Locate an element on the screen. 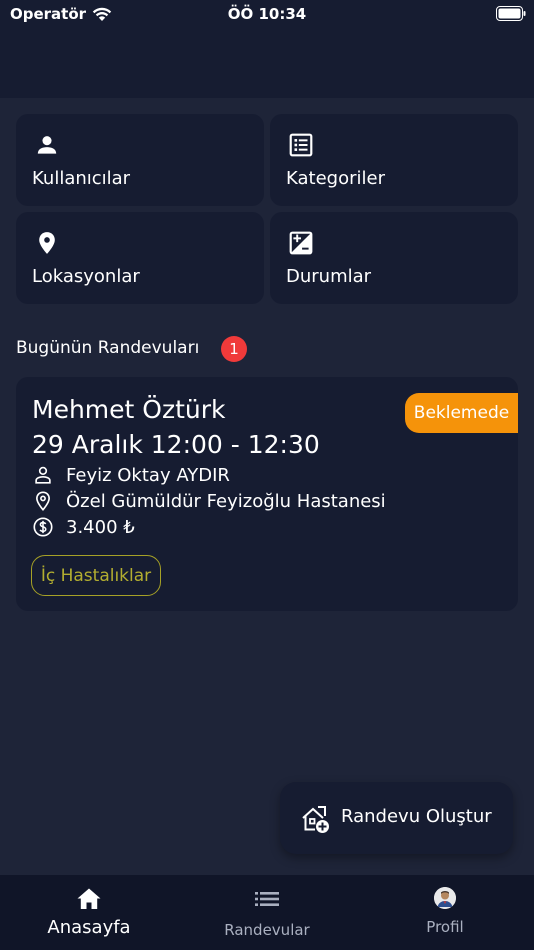 This screenshot has height=950, width=534. tile-locations-label: Lokasyonlar is located at coordinates (86, 276).